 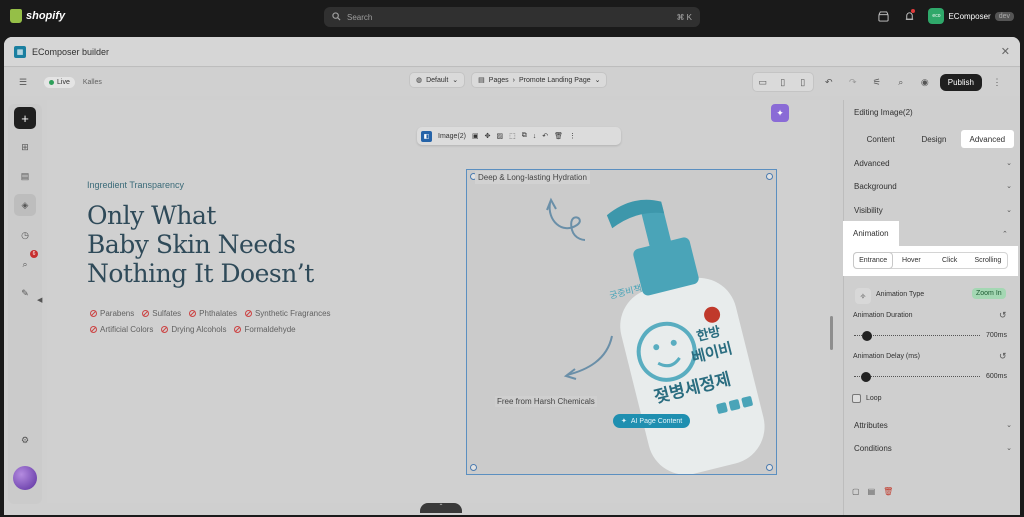 I want to click on caption-top: Deep & Long-lasting Hydration, so click(x=532, y=177).